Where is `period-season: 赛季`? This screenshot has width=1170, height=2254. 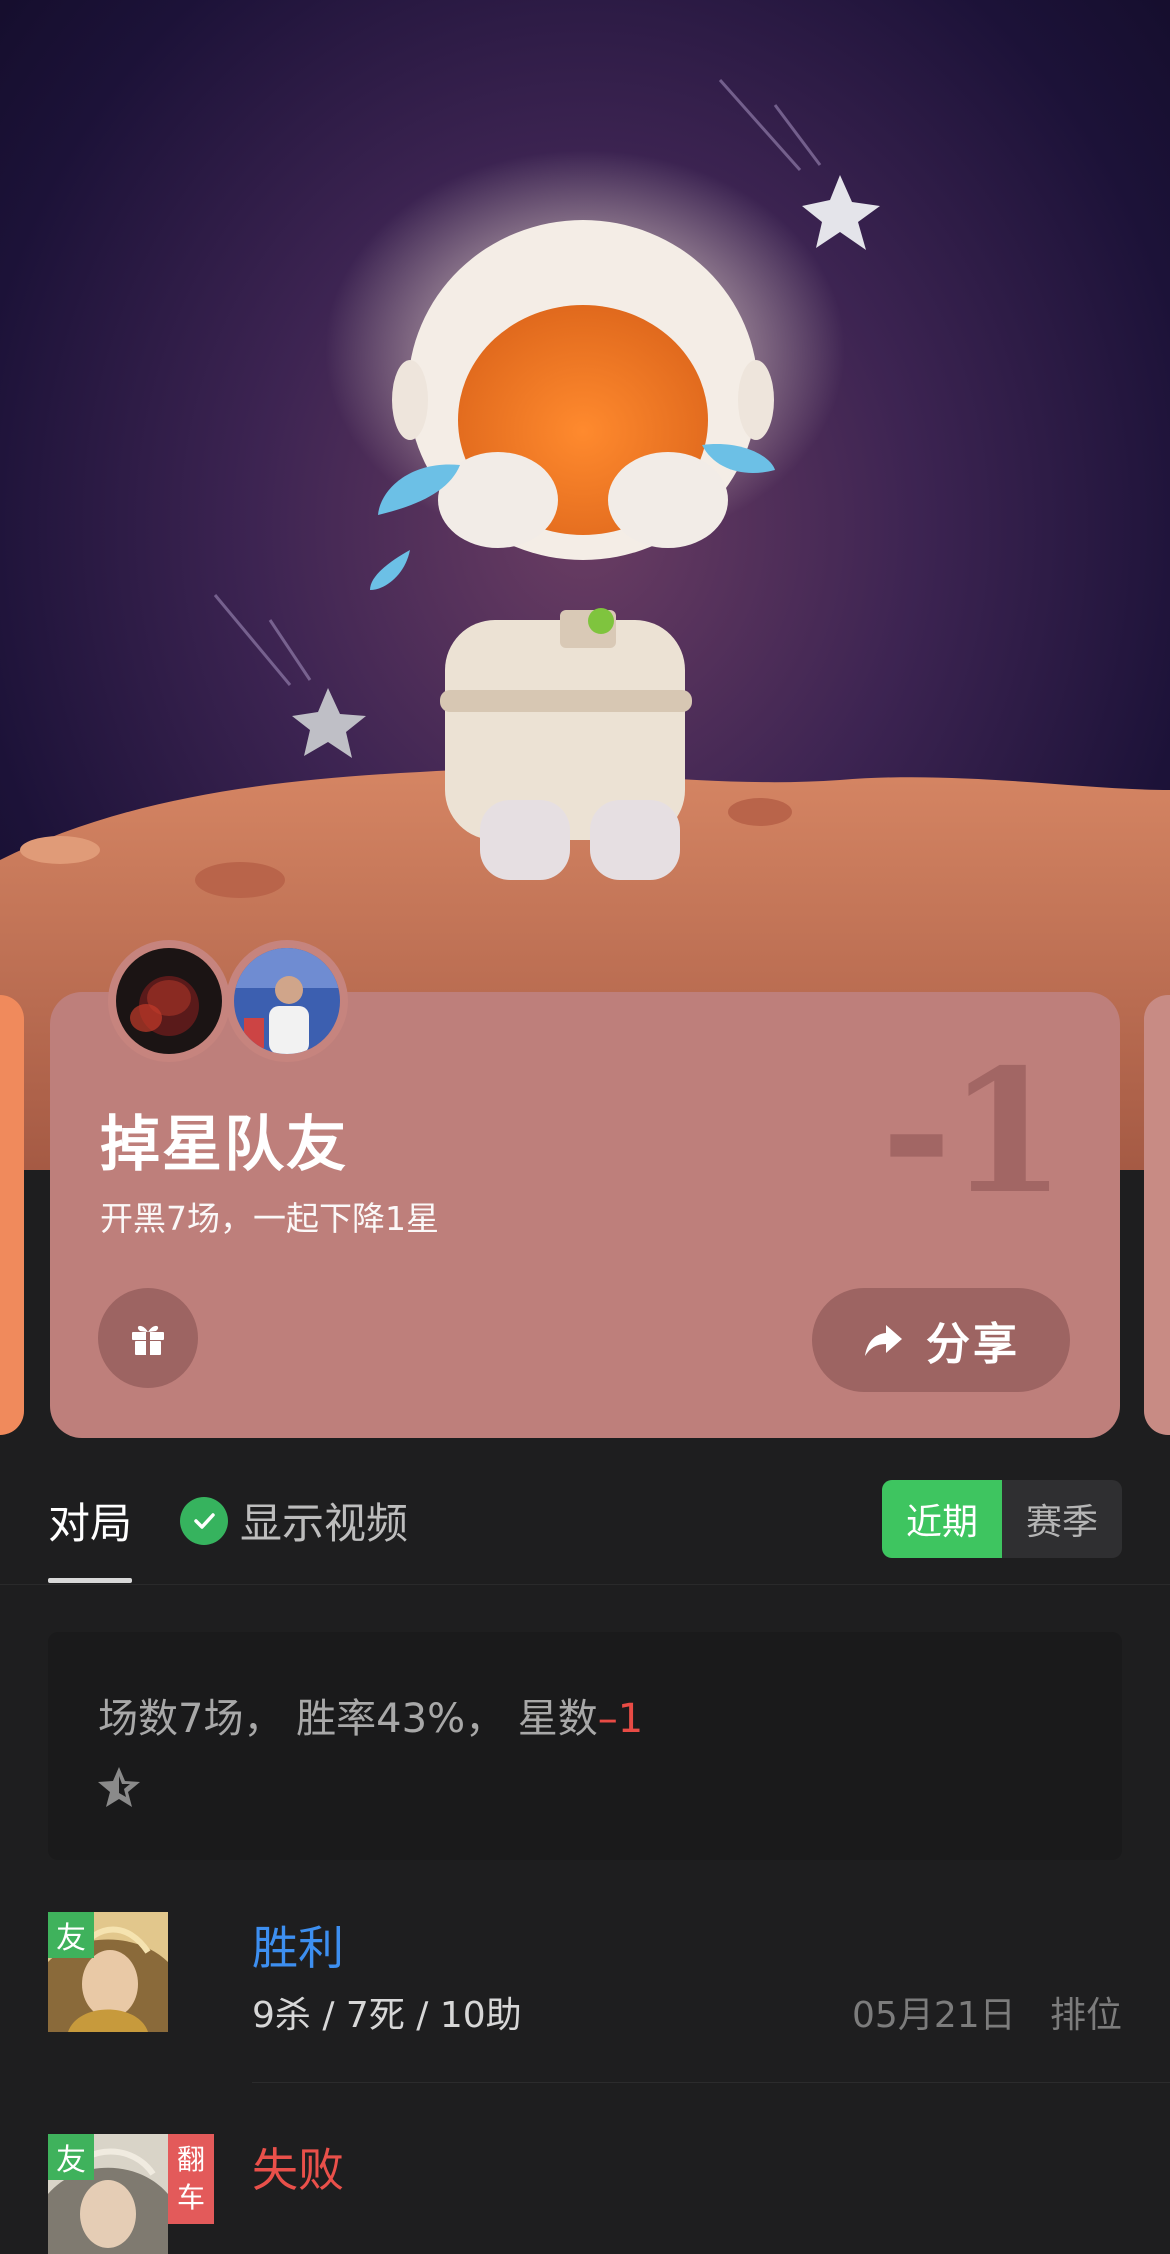
period-season: 赛季 is located at coordinates (1062, 1519).